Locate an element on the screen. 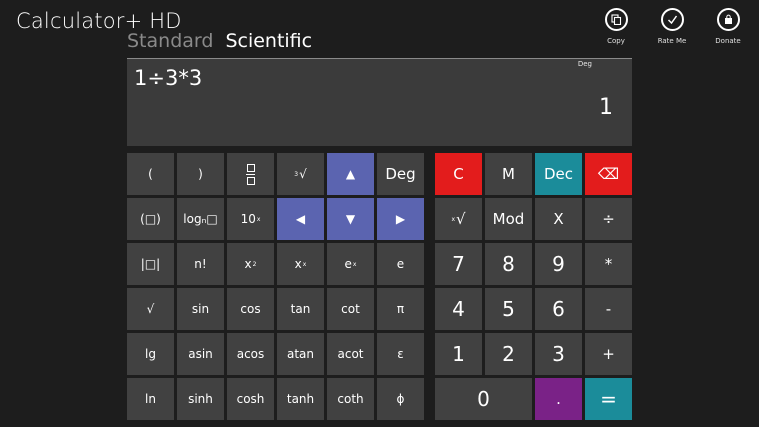  key-deg-toggle: Deg is located at coordinates (400, 174).